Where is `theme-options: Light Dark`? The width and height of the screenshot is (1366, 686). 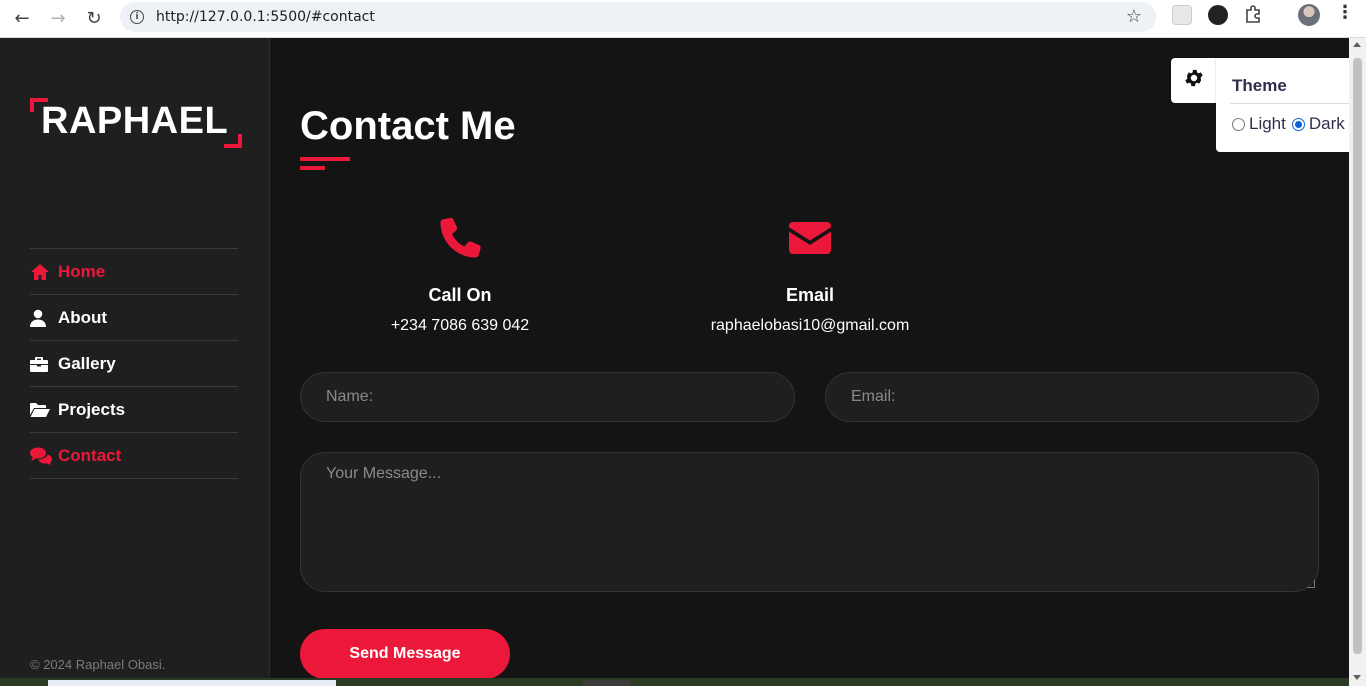 theme-options: Light Dark is located at coordinates (1291, 124).